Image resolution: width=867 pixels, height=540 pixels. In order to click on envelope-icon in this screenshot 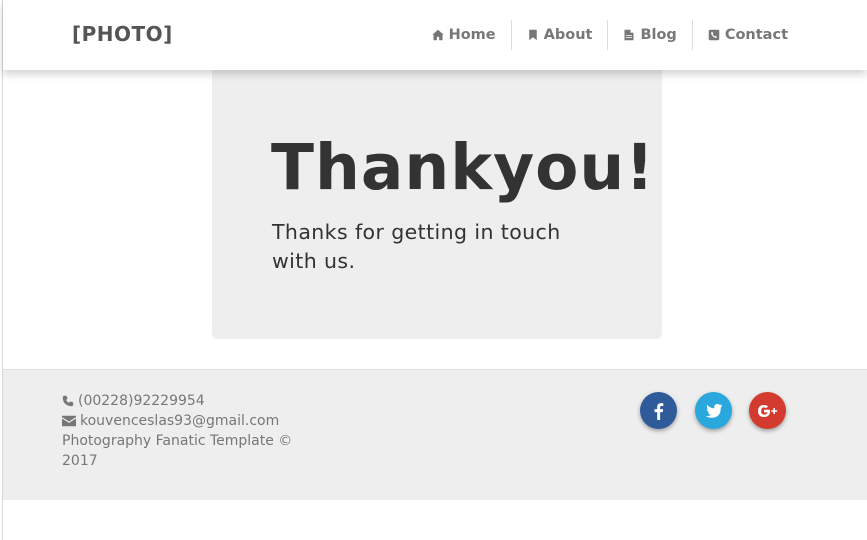, I will do `click(69, 421)`.